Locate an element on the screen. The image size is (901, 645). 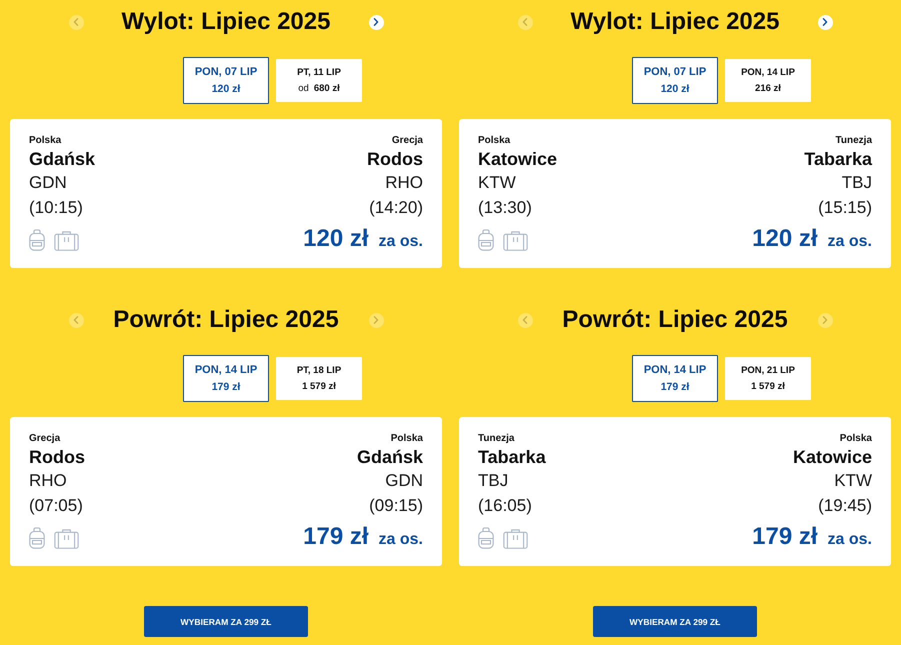
date-tab: PT, 11 LIP od 680 zł is located at coordinates (319, 80).